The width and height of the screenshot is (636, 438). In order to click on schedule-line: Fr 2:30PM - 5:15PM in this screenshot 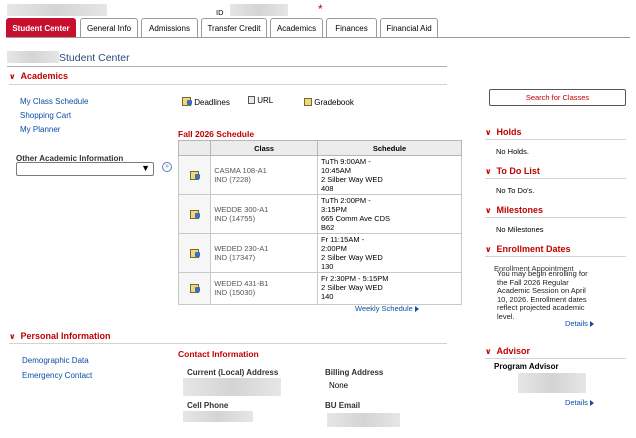, I will do `click(354, 278)`.